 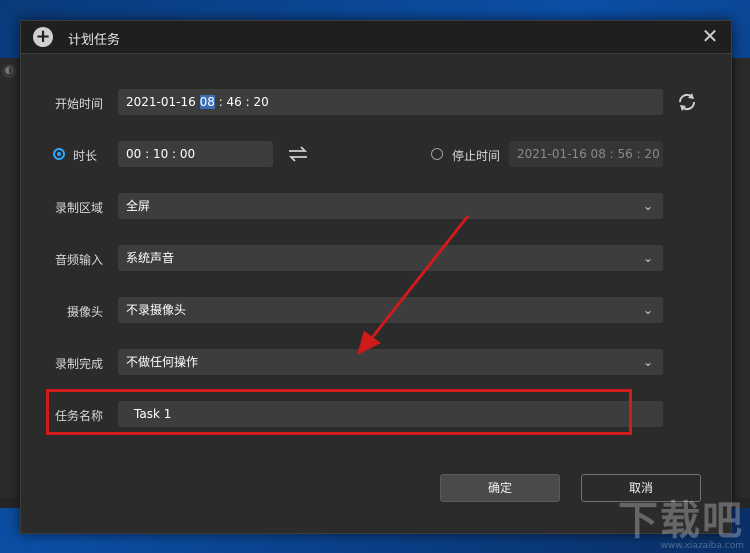 What do you see at coordinates (586, 154) in the screenshot?
I see `stop-time-field: 2021-01-16 08 : 56 : 20` at bounding box center [586, 154].